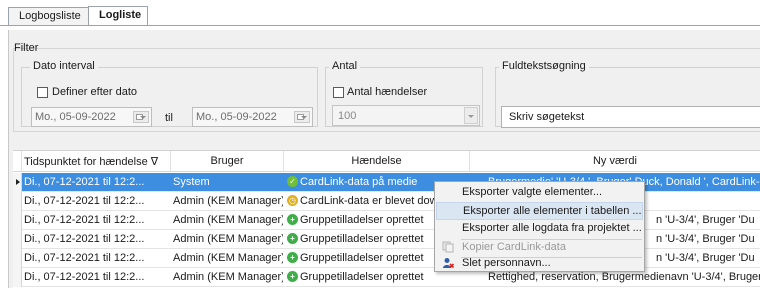 The width and height of the screenshot is (760, 288). Describe the element at coordinates (380, 13) in the screenshot. I see `tab-strip: Logbogsliste Logliste` at that location.